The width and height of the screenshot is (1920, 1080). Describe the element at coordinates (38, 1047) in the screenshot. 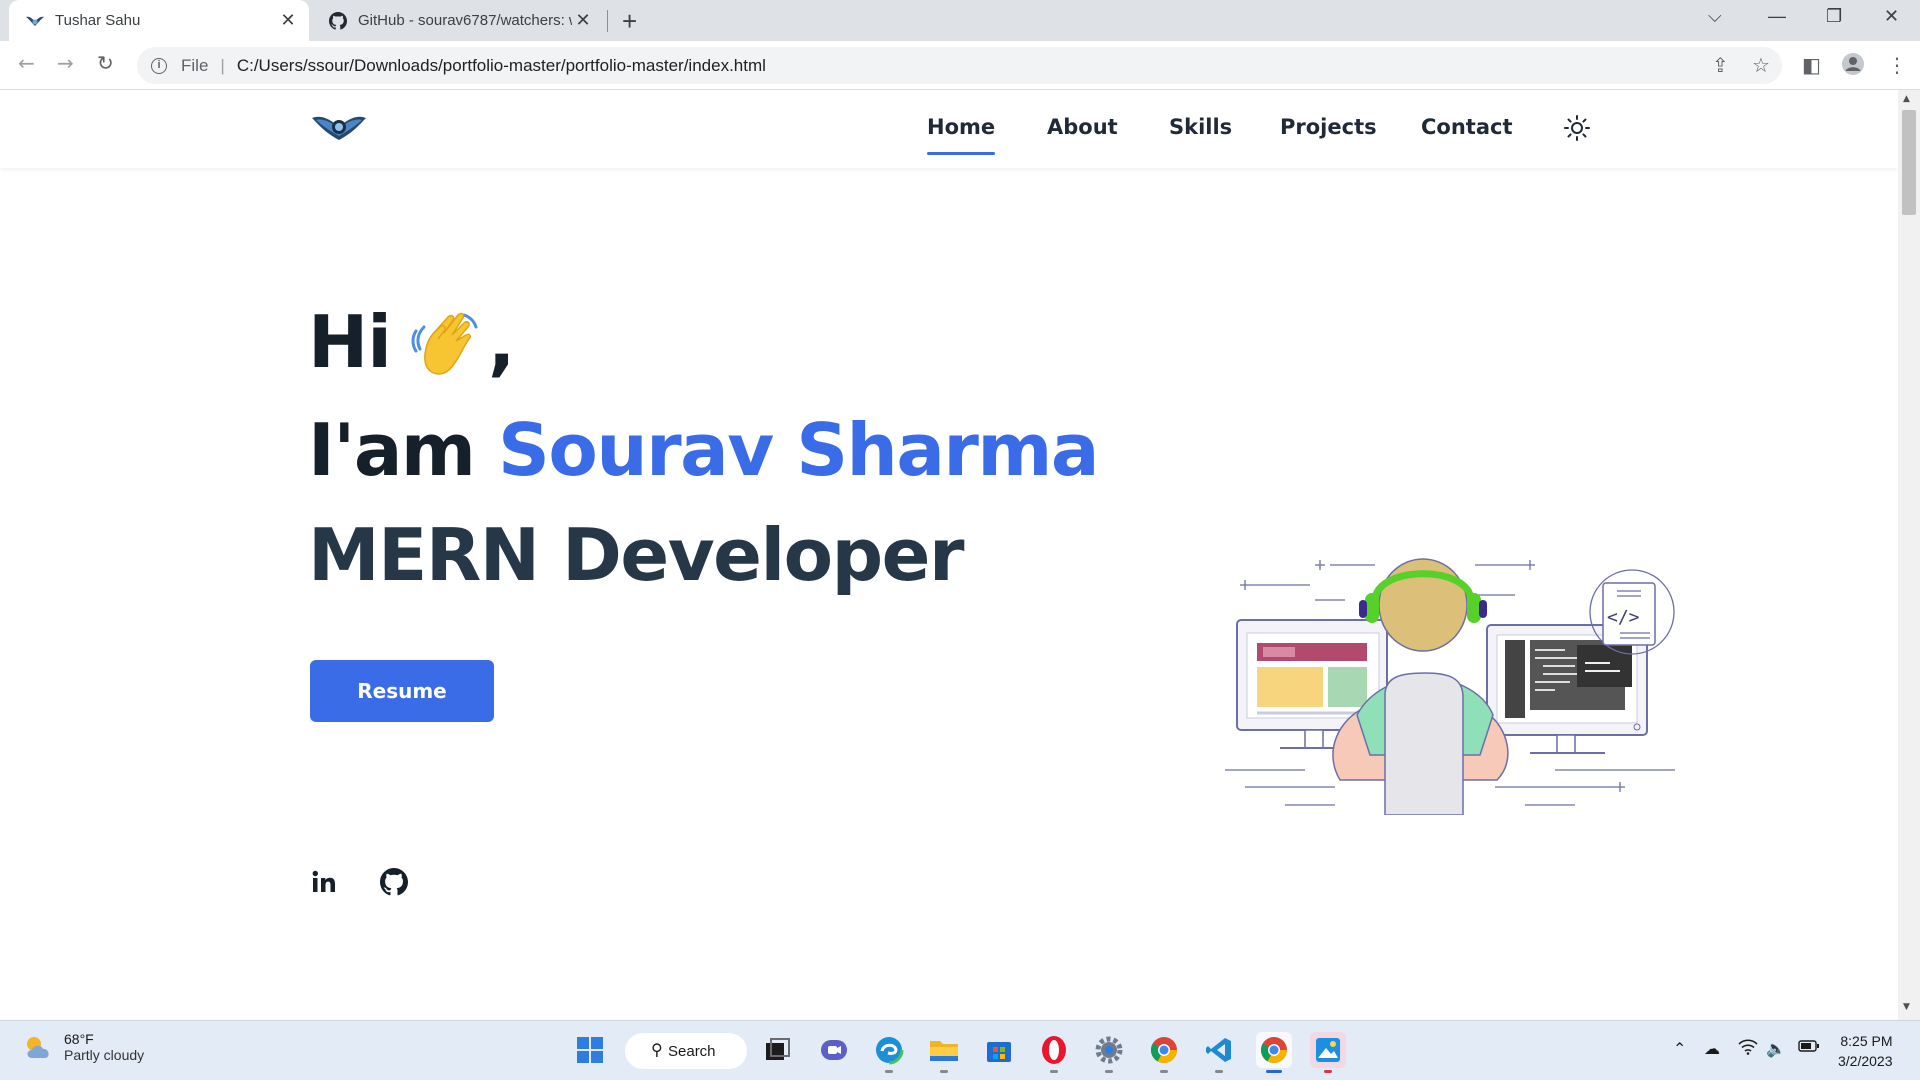

I see `partly-cloudy-icon` at that location.